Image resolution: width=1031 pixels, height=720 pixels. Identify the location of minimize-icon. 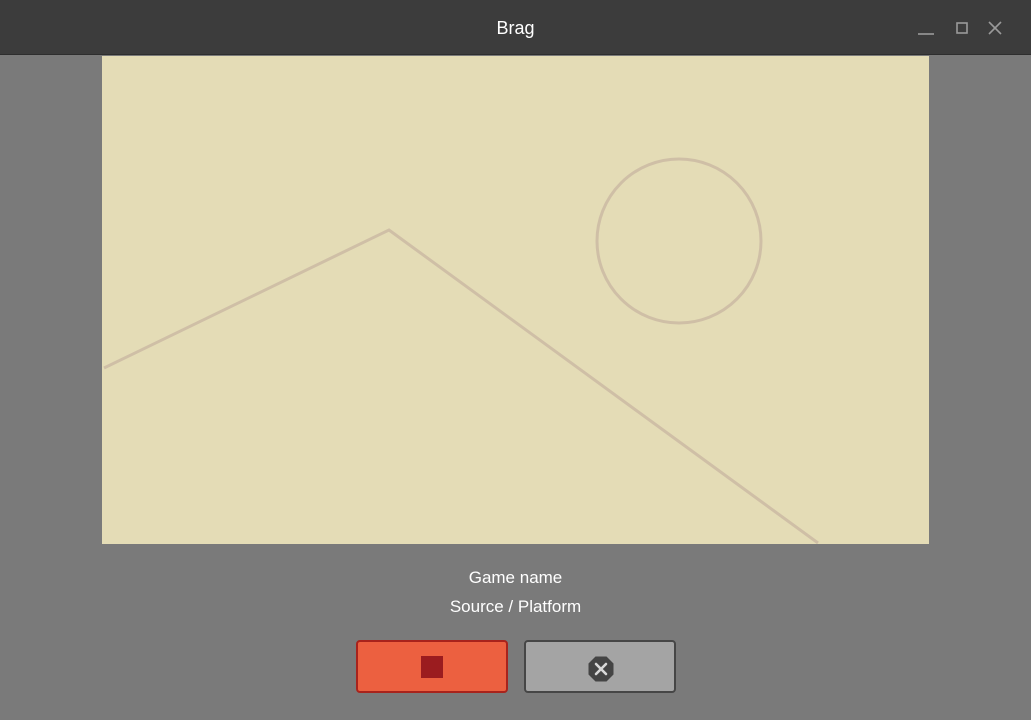
(926, 34).